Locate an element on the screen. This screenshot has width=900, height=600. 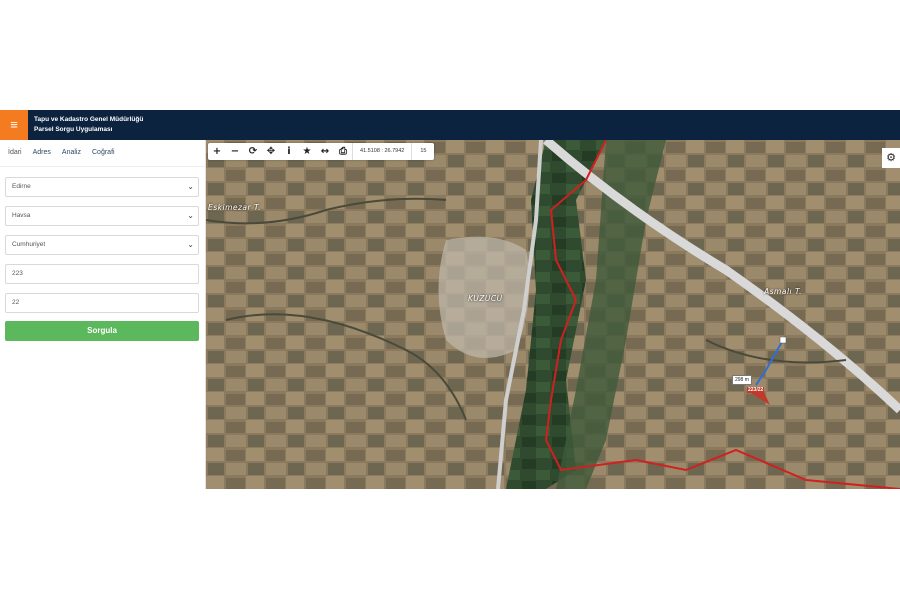
district-select: Havsa ⌄ is located at coordinates (102, 216).